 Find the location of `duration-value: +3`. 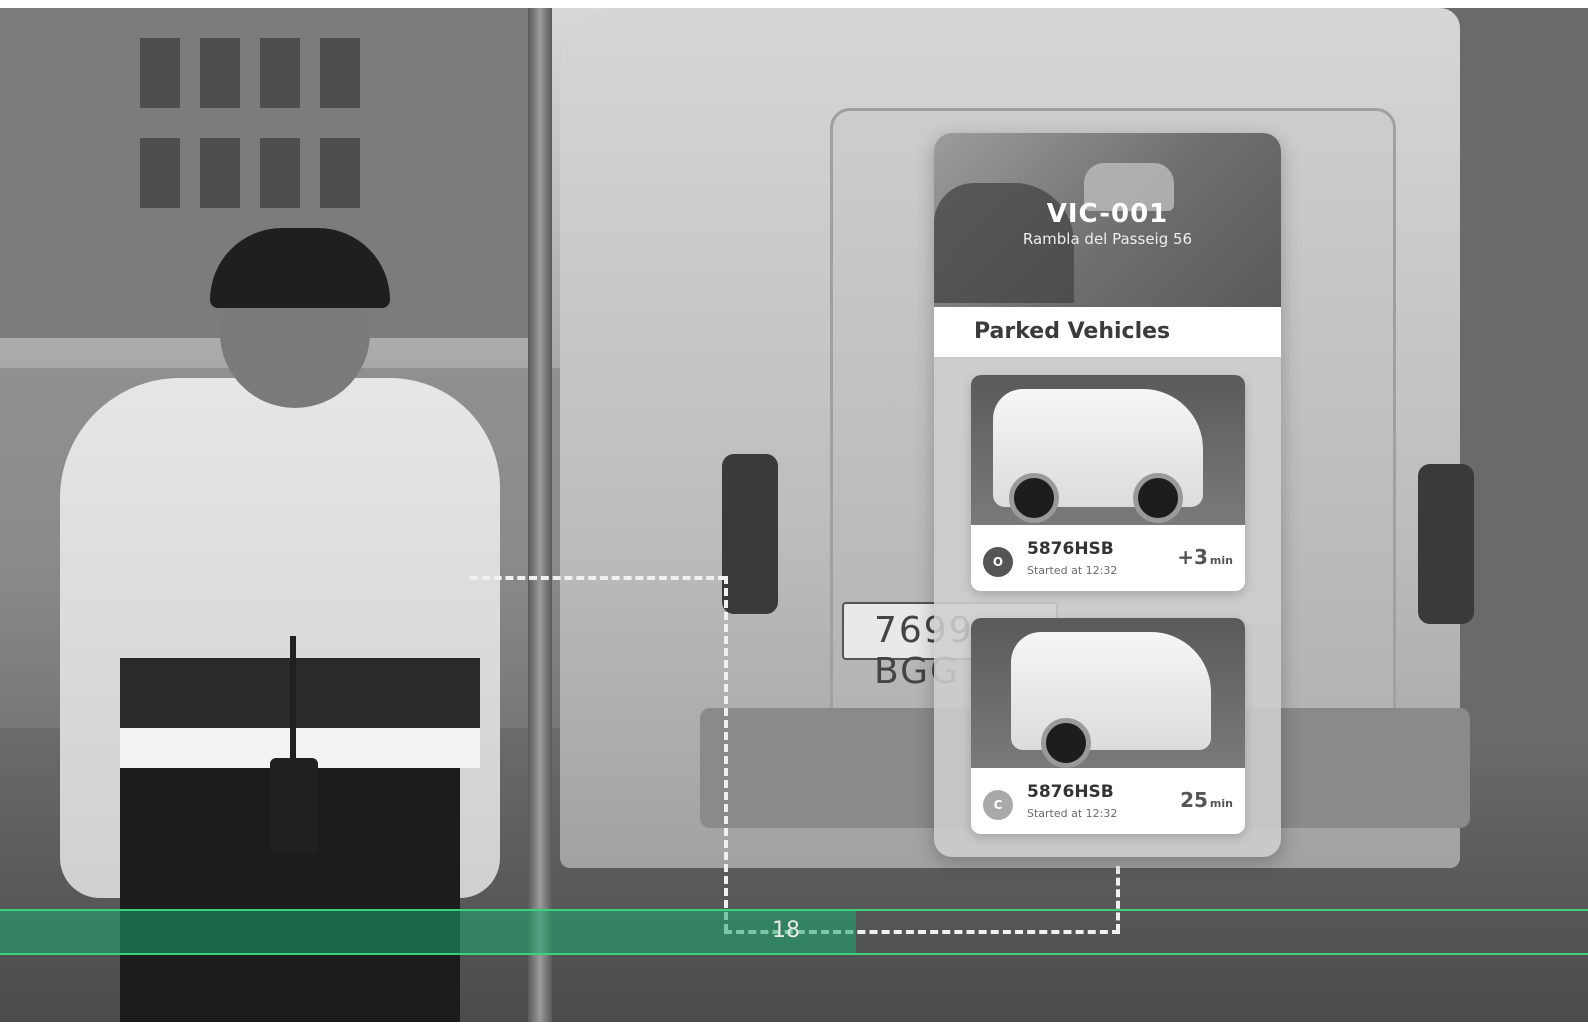

duration-value: +3 is located at coordinates (1192, 557).